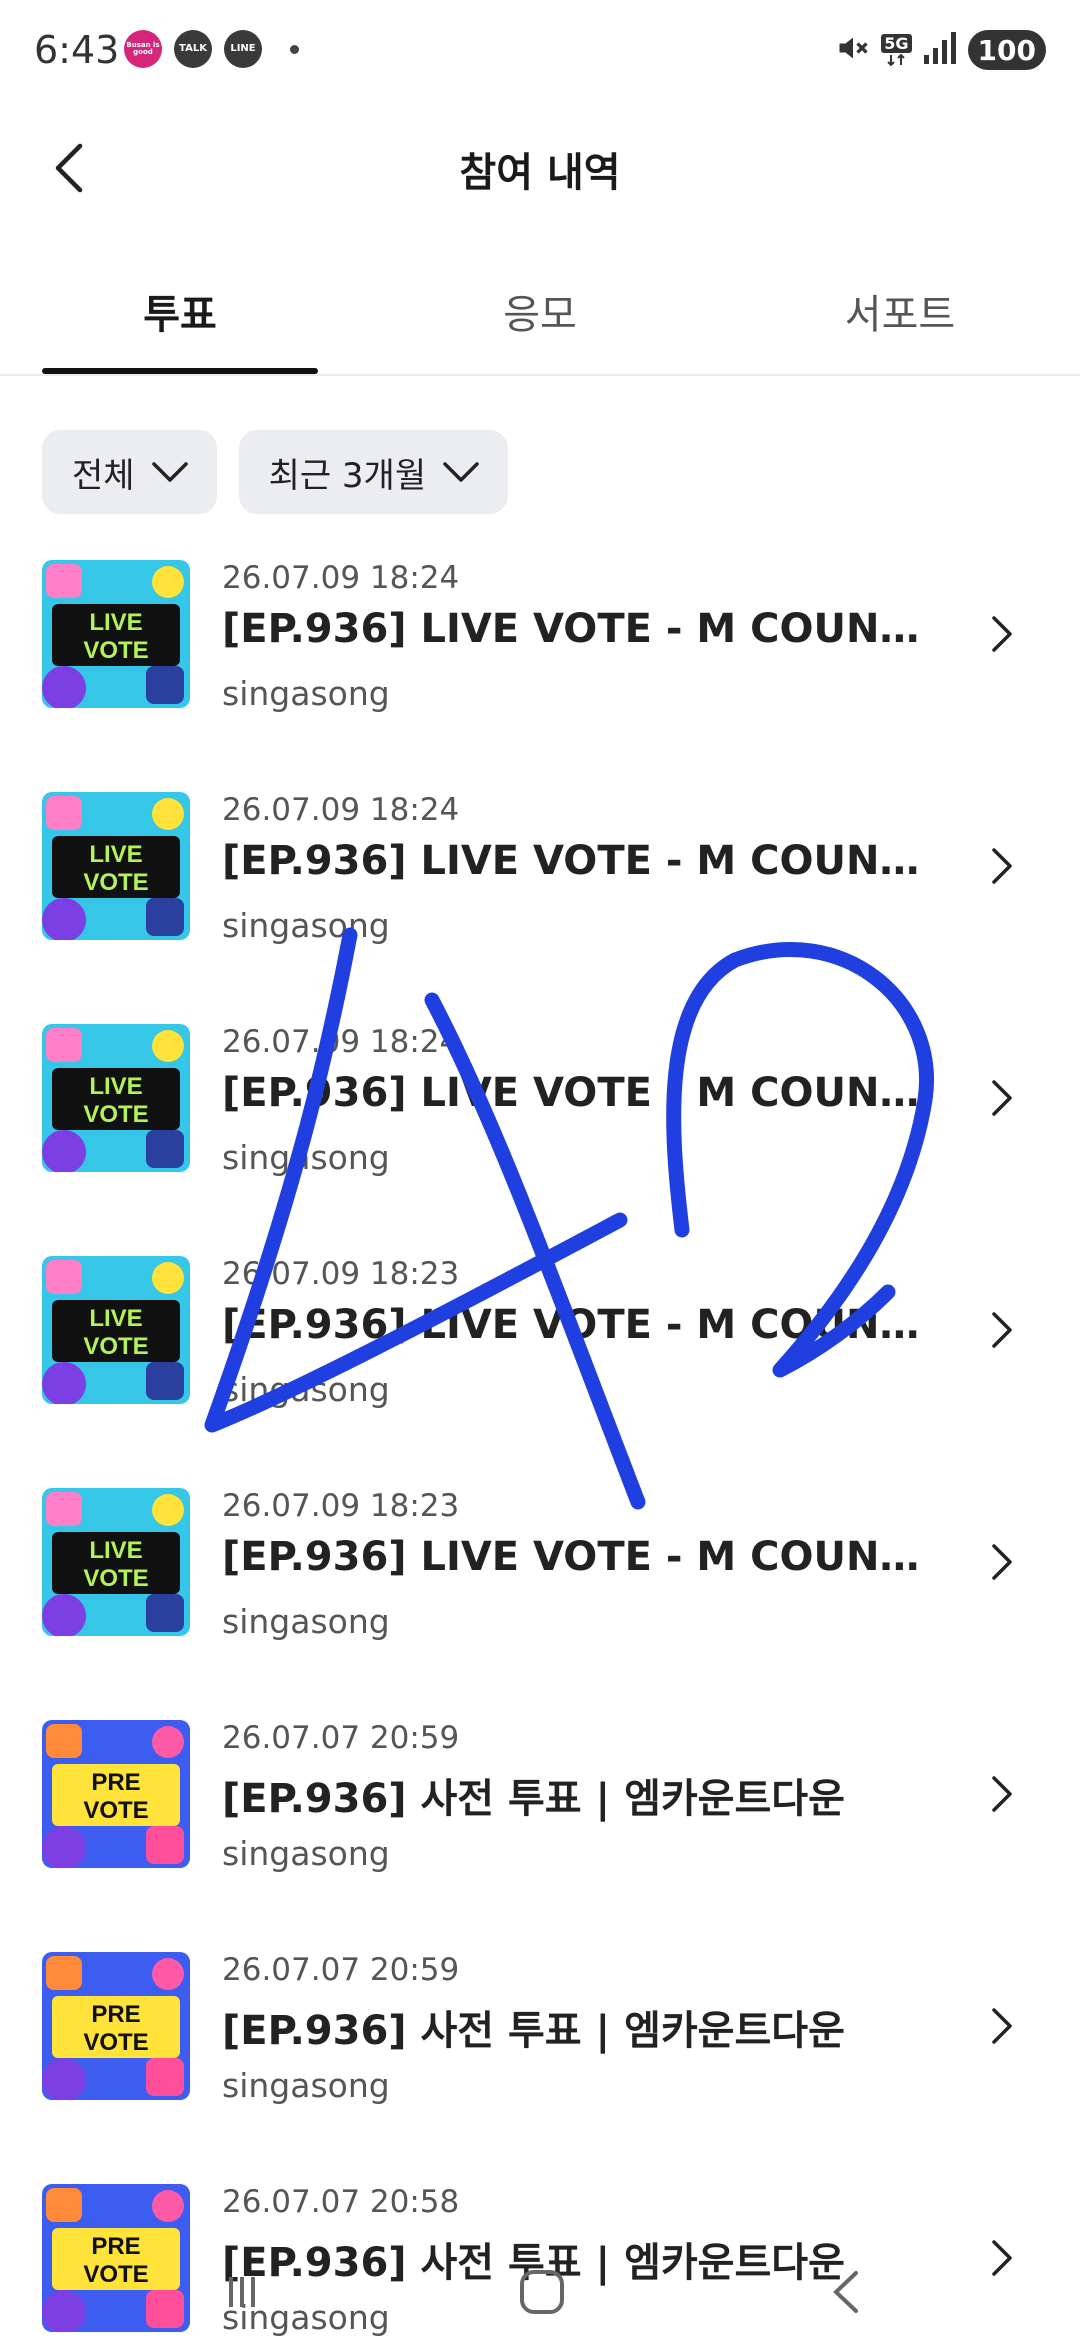 The image size is (1080, 2340). I want to click on notification-icons: Busan is good TALK LINE, so click(211, 49).